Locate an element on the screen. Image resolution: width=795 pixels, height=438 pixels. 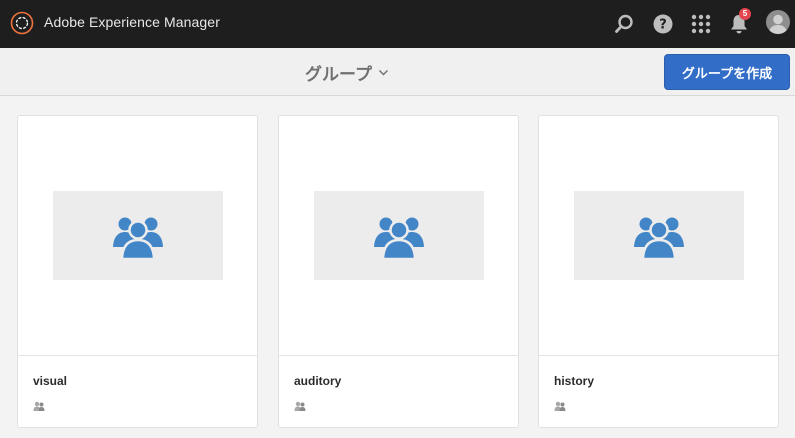
apps-grid-icon is located at coordinates (701, 24).